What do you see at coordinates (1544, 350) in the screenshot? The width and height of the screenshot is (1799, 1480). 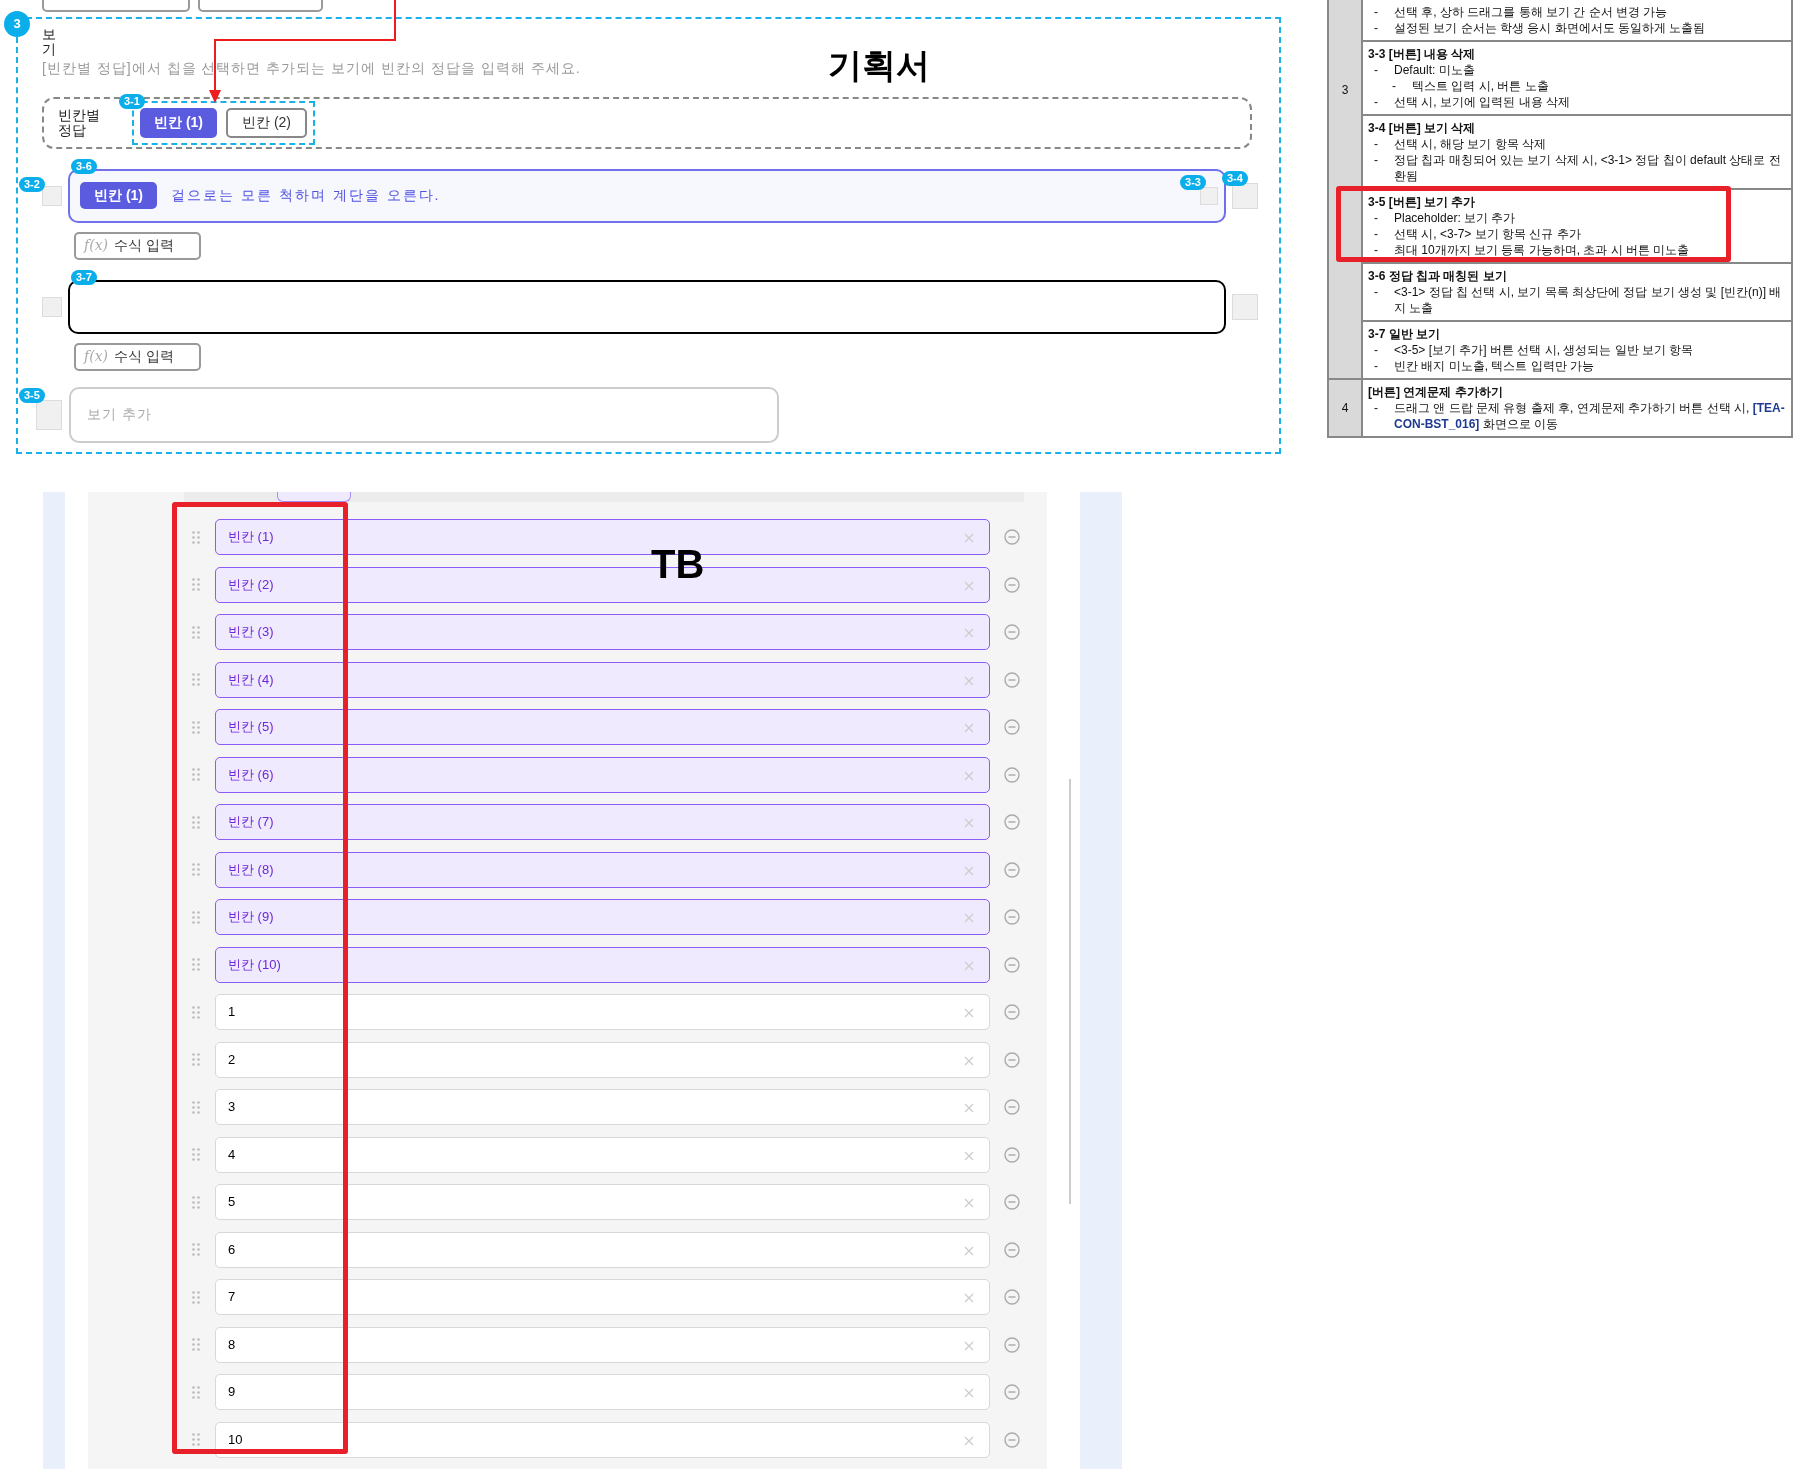 I see `spec-line: <3-5> [보기 추가] 버튼 선택 시, 생성되는 일반 보기 항목` at bounding box center [1544, 350].